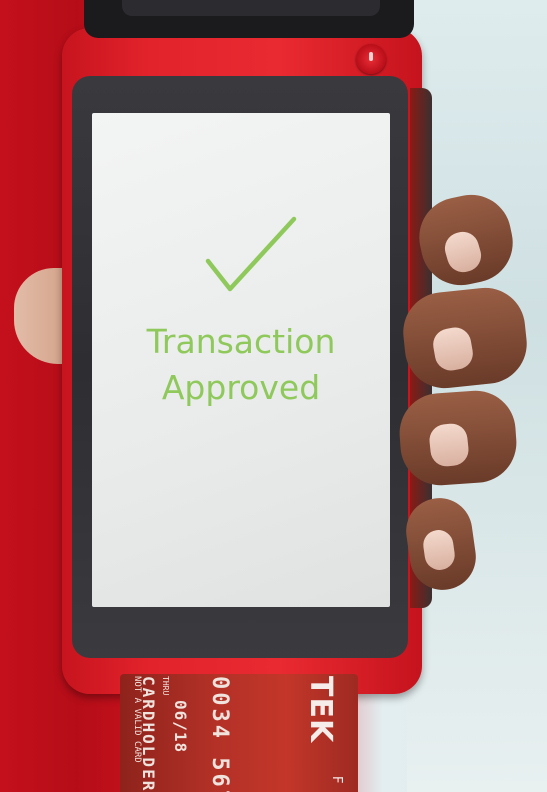 The image size is (547, 792). What do you see at coordinates (241, 341) in the screenshot?
I see `status-line-1: Transaction` at bounding box center [241, 341].